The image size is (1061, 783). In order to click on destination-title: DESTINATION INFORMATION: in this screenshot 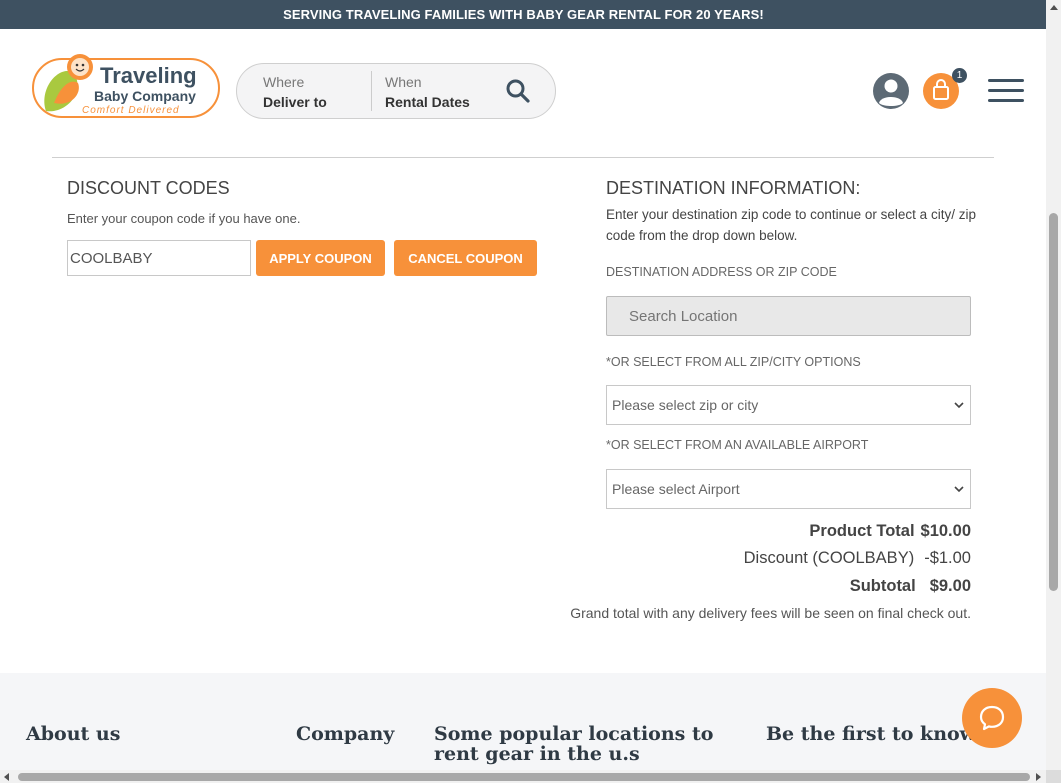, I will do `click(733, 188)`.